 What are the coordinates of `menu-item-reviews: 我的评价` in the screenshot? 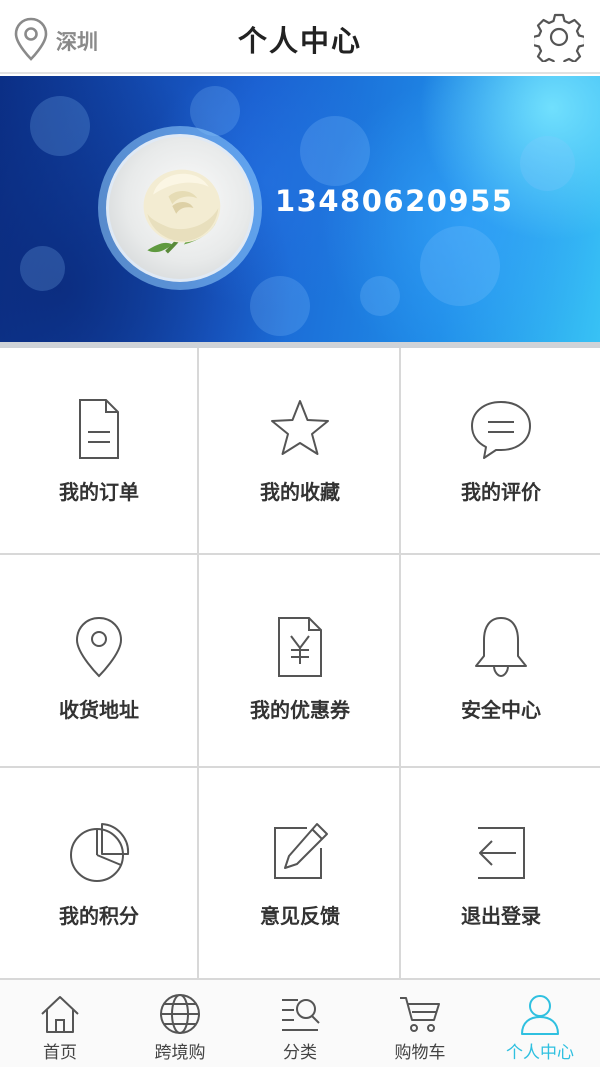 It's located at (501, 450).